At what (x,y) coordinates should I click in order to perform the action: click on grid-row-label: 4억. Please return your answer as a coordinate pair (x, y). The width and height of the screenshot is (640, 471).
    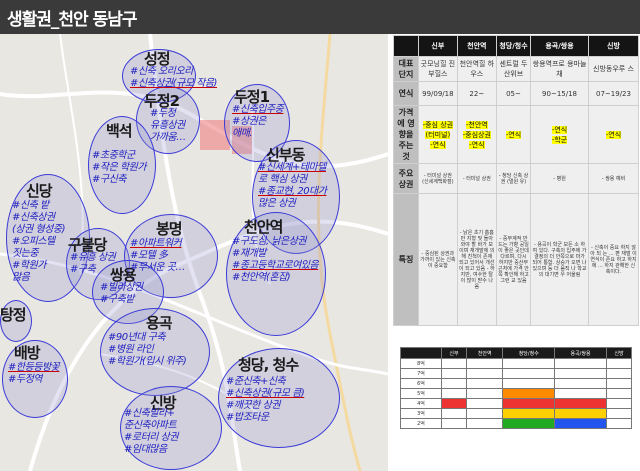
    Looking at the image, I should click on (421, 403).